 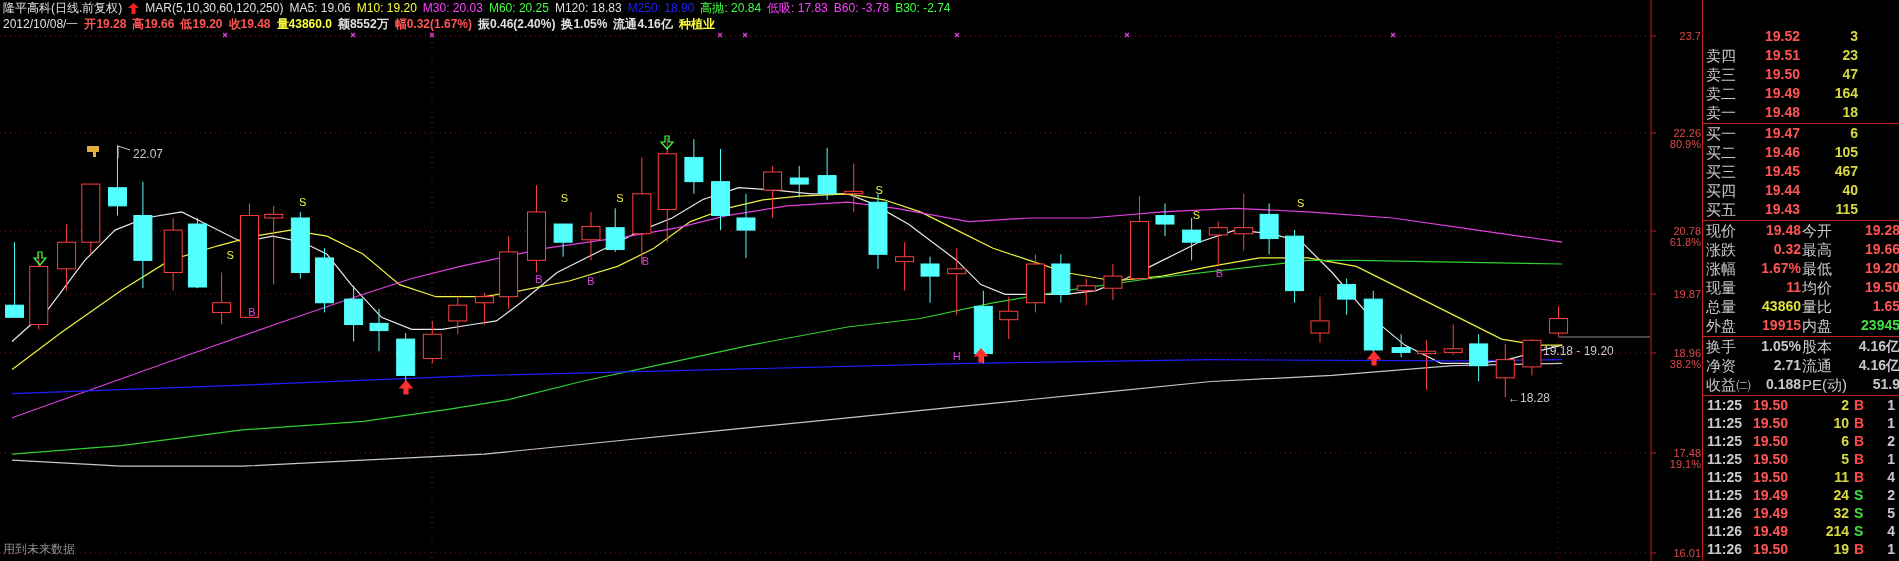 I want to click on trade-count: 4, so click(x=1890, y=477).